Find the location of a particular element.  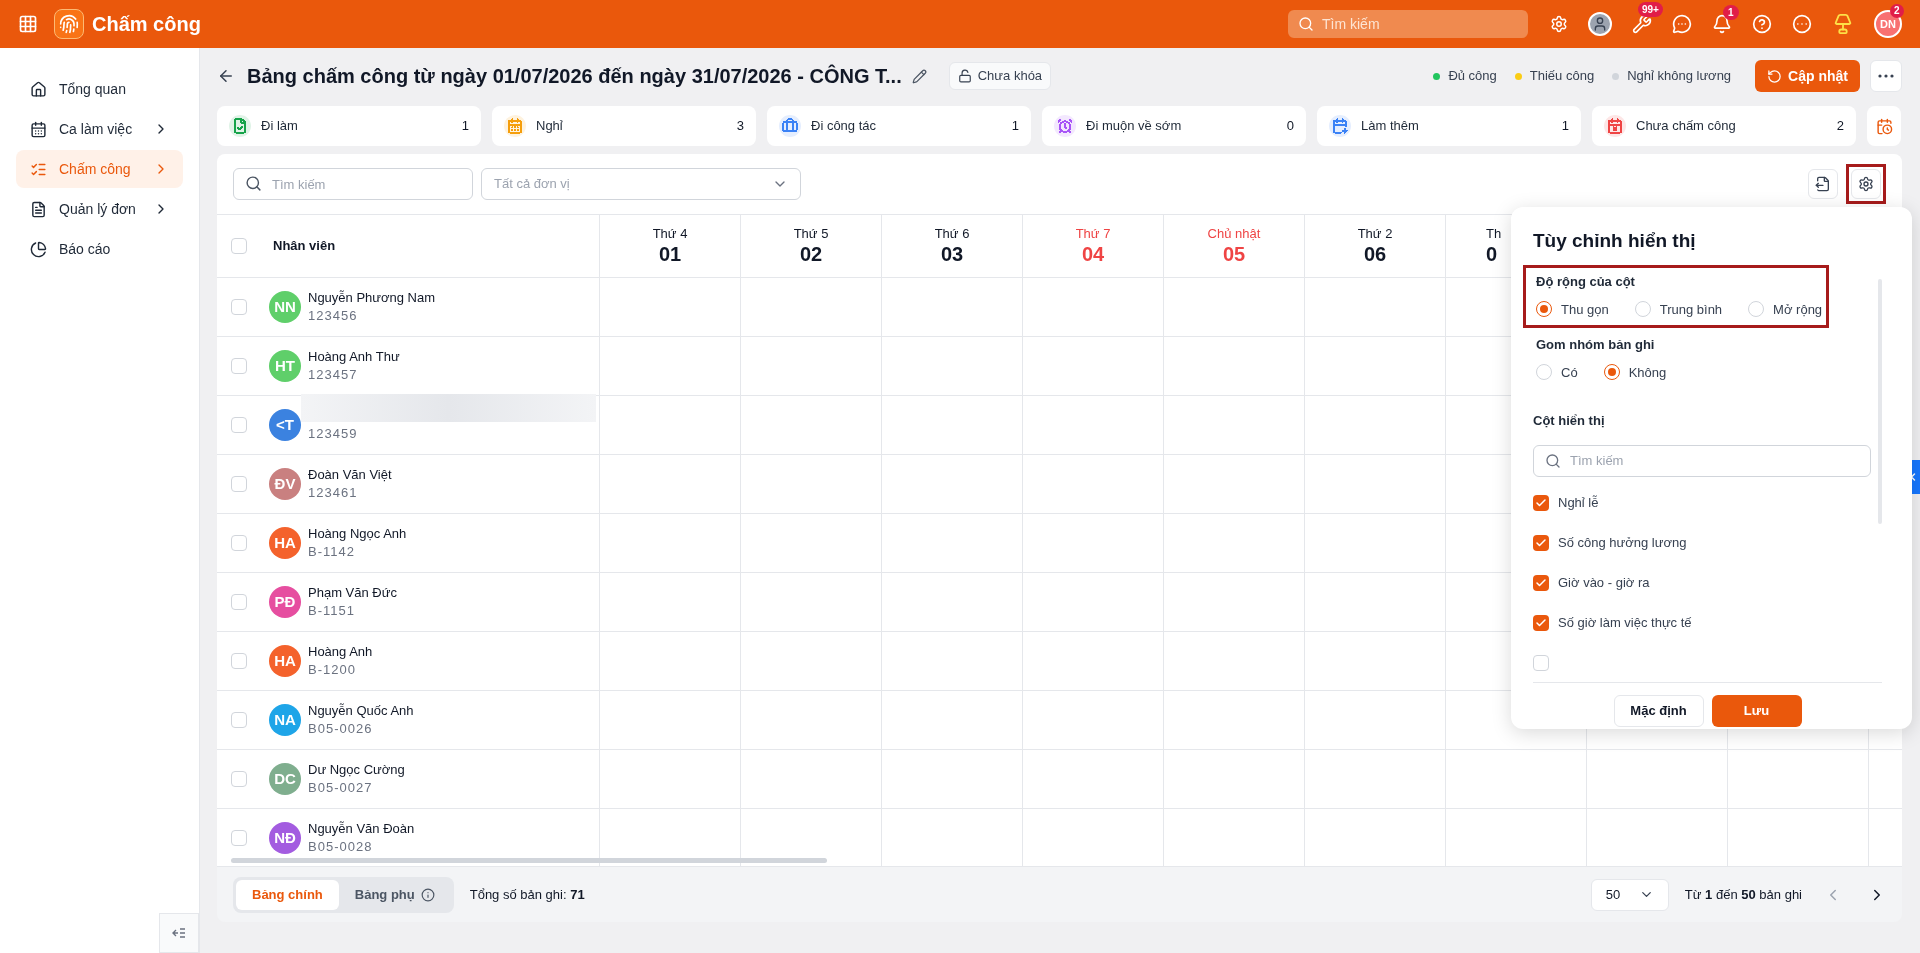

employee-name: Hoàng Anh Thư is located at coordinates (354, 357).